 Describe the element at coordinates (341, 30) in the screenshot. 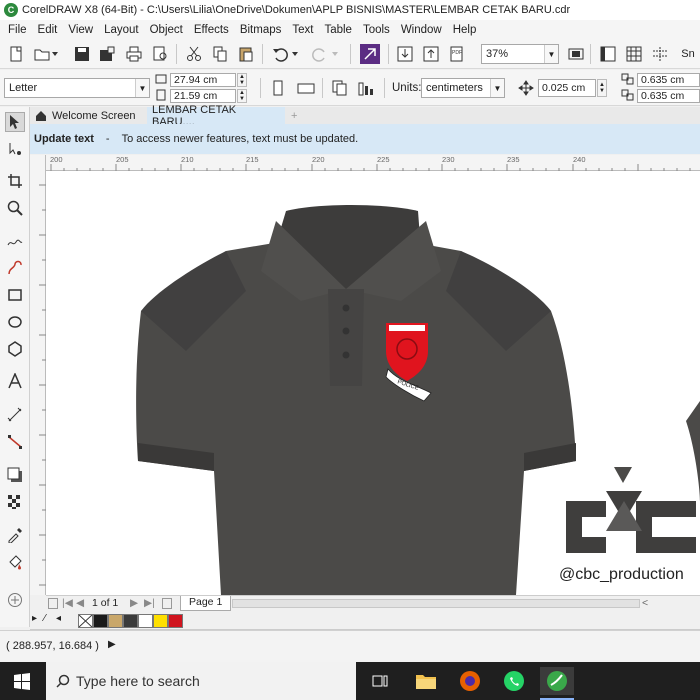

I see `menu-table: Table` at that location.